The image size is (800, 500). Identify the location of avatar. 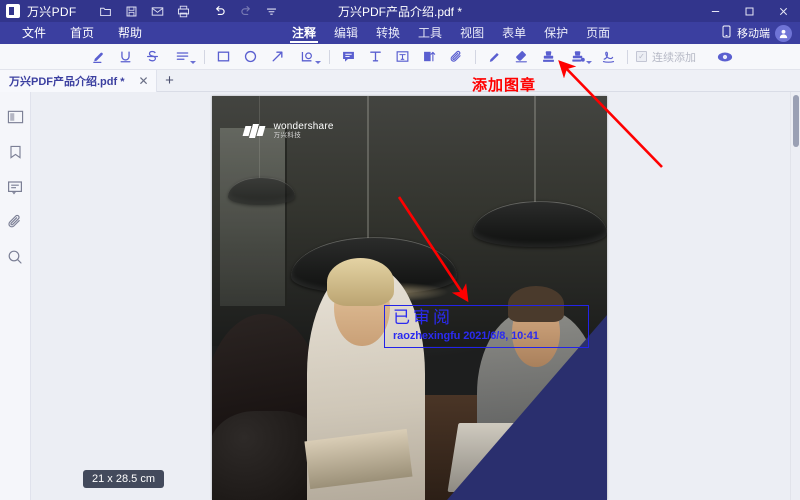
(783, 33).